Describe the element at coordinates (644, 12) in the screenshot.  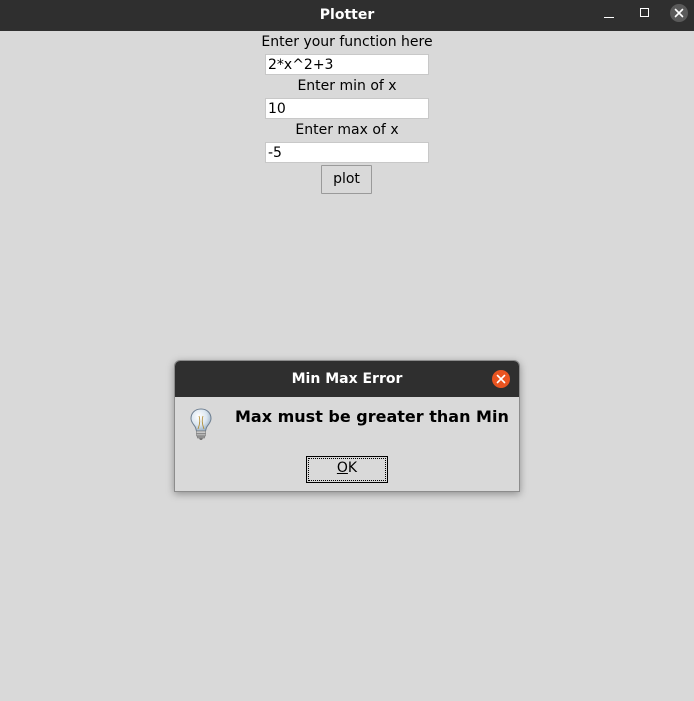
I see `maximize-icon` at that location.